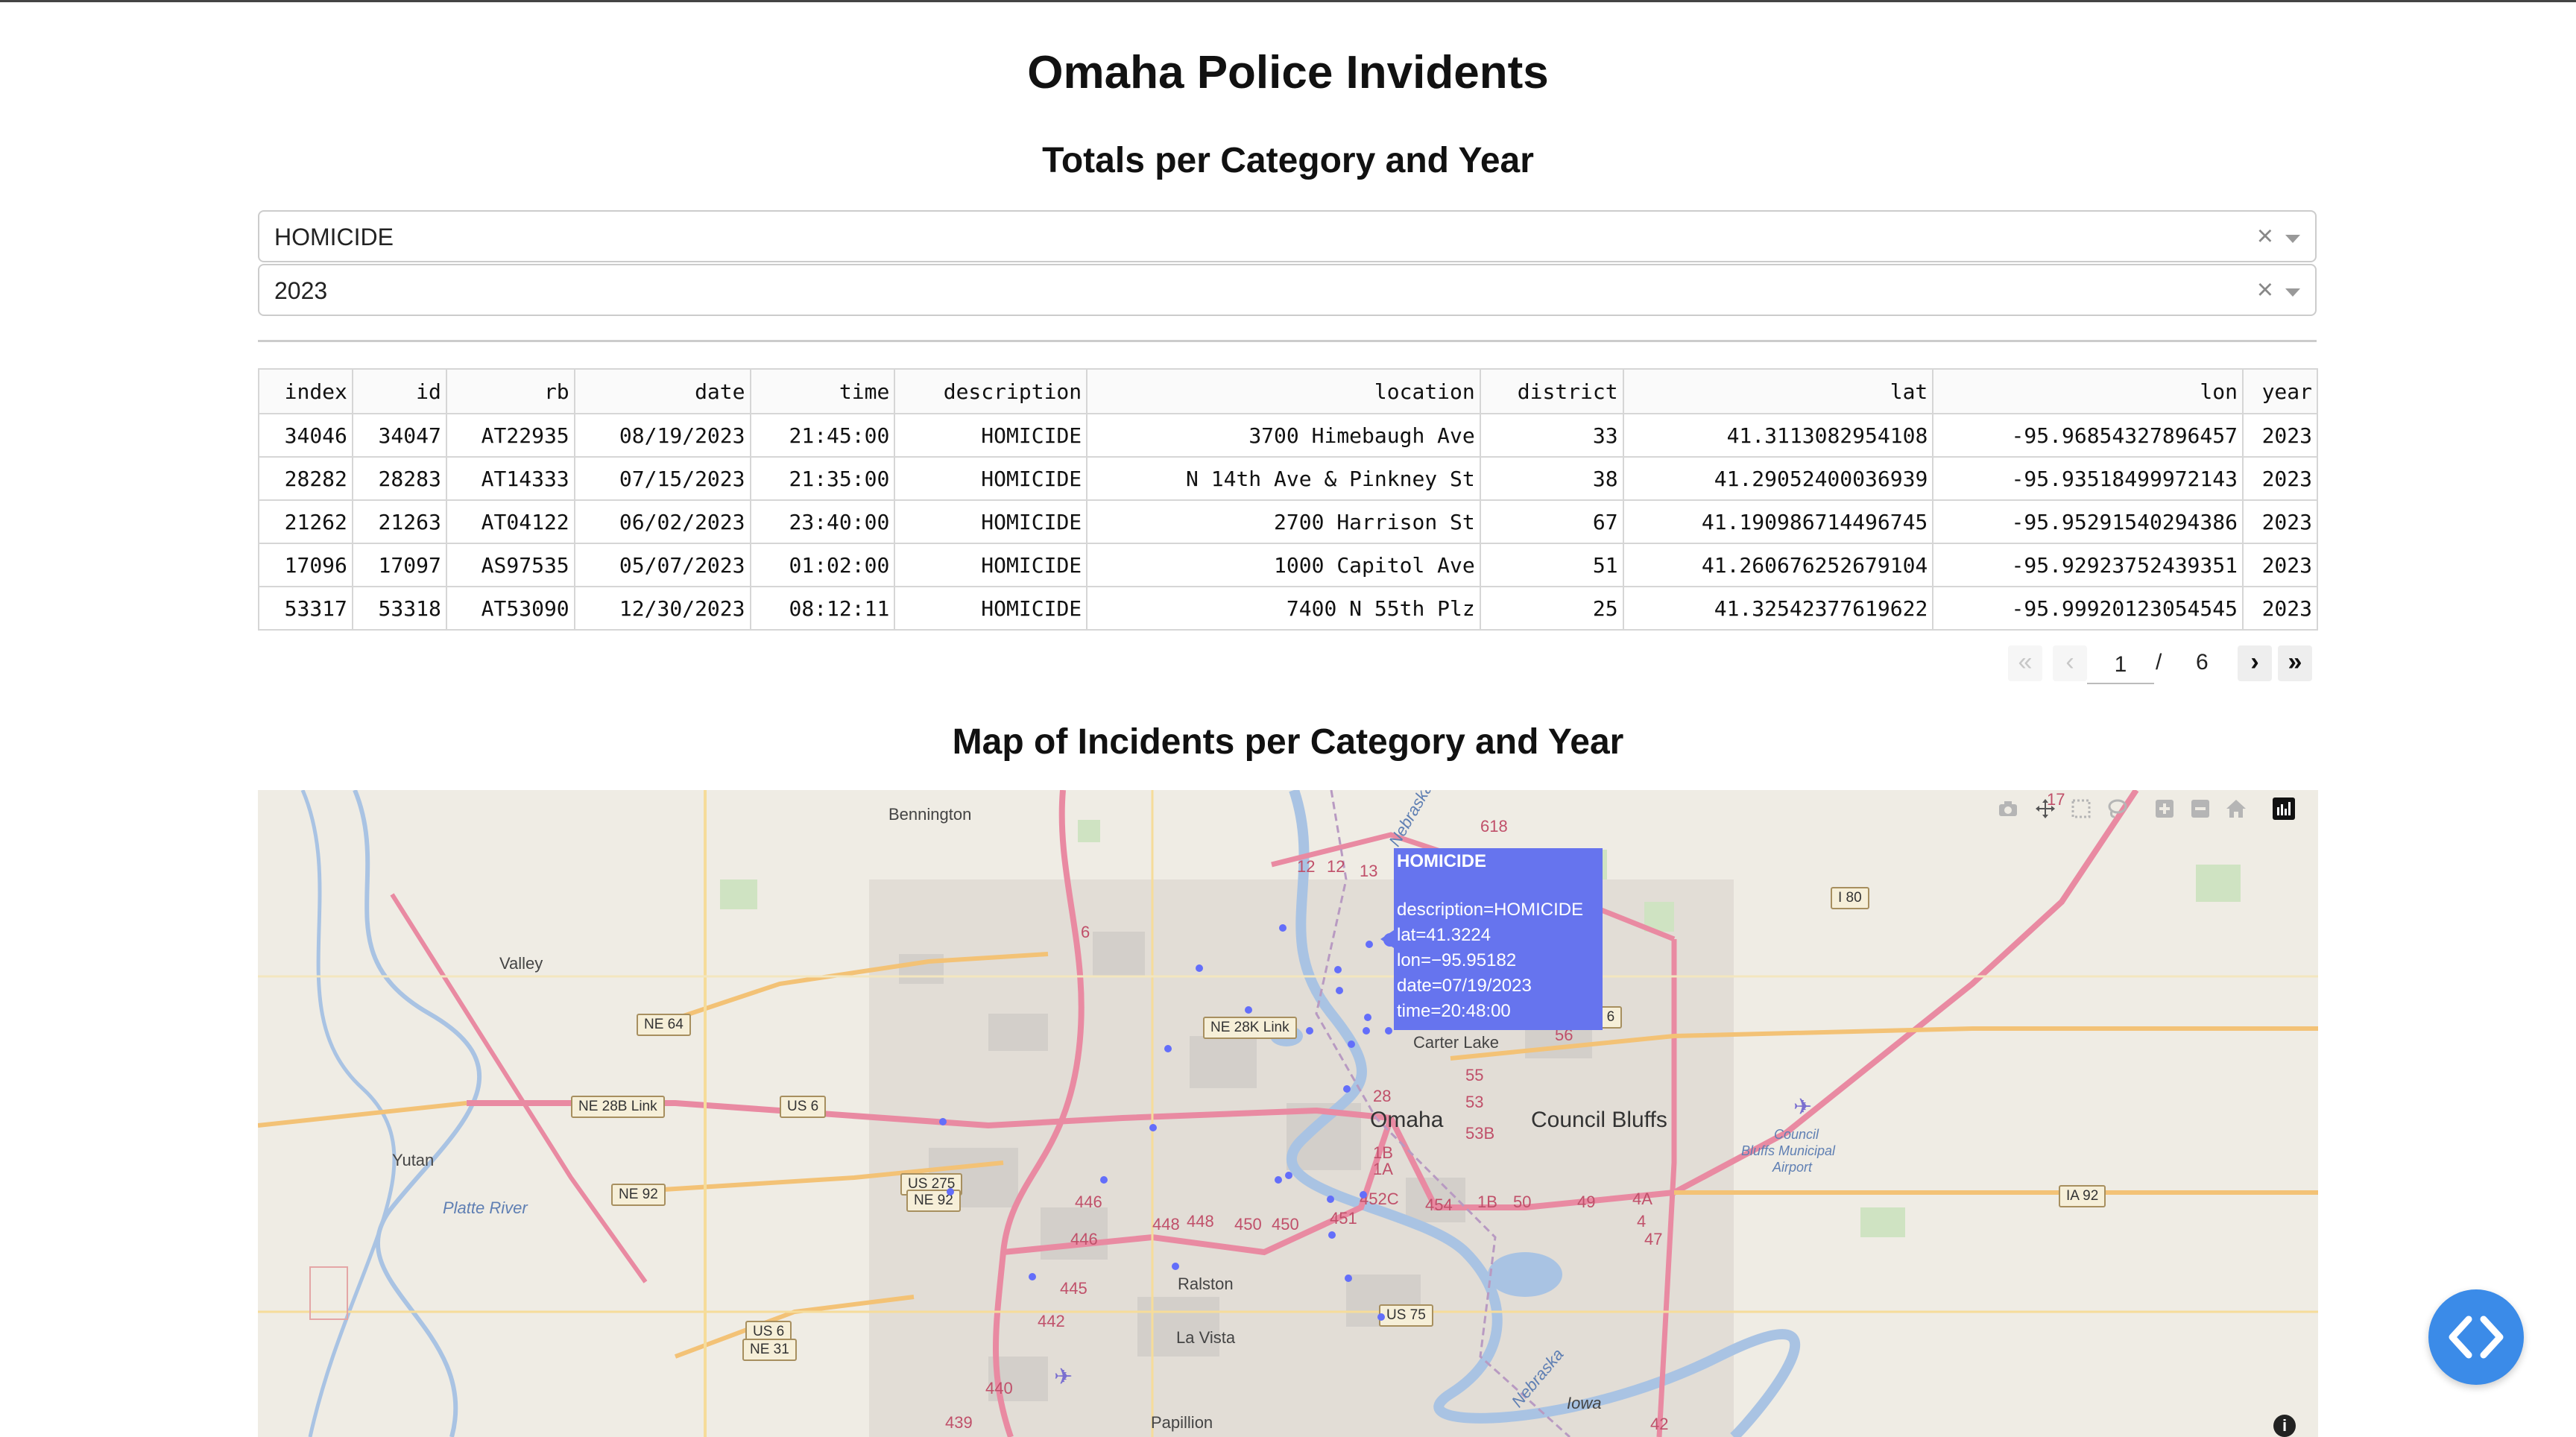  What do you see at coordinates (305, 522) in the screenshot?
I see `table-cell: 21262` at bounding box center [305, 522].